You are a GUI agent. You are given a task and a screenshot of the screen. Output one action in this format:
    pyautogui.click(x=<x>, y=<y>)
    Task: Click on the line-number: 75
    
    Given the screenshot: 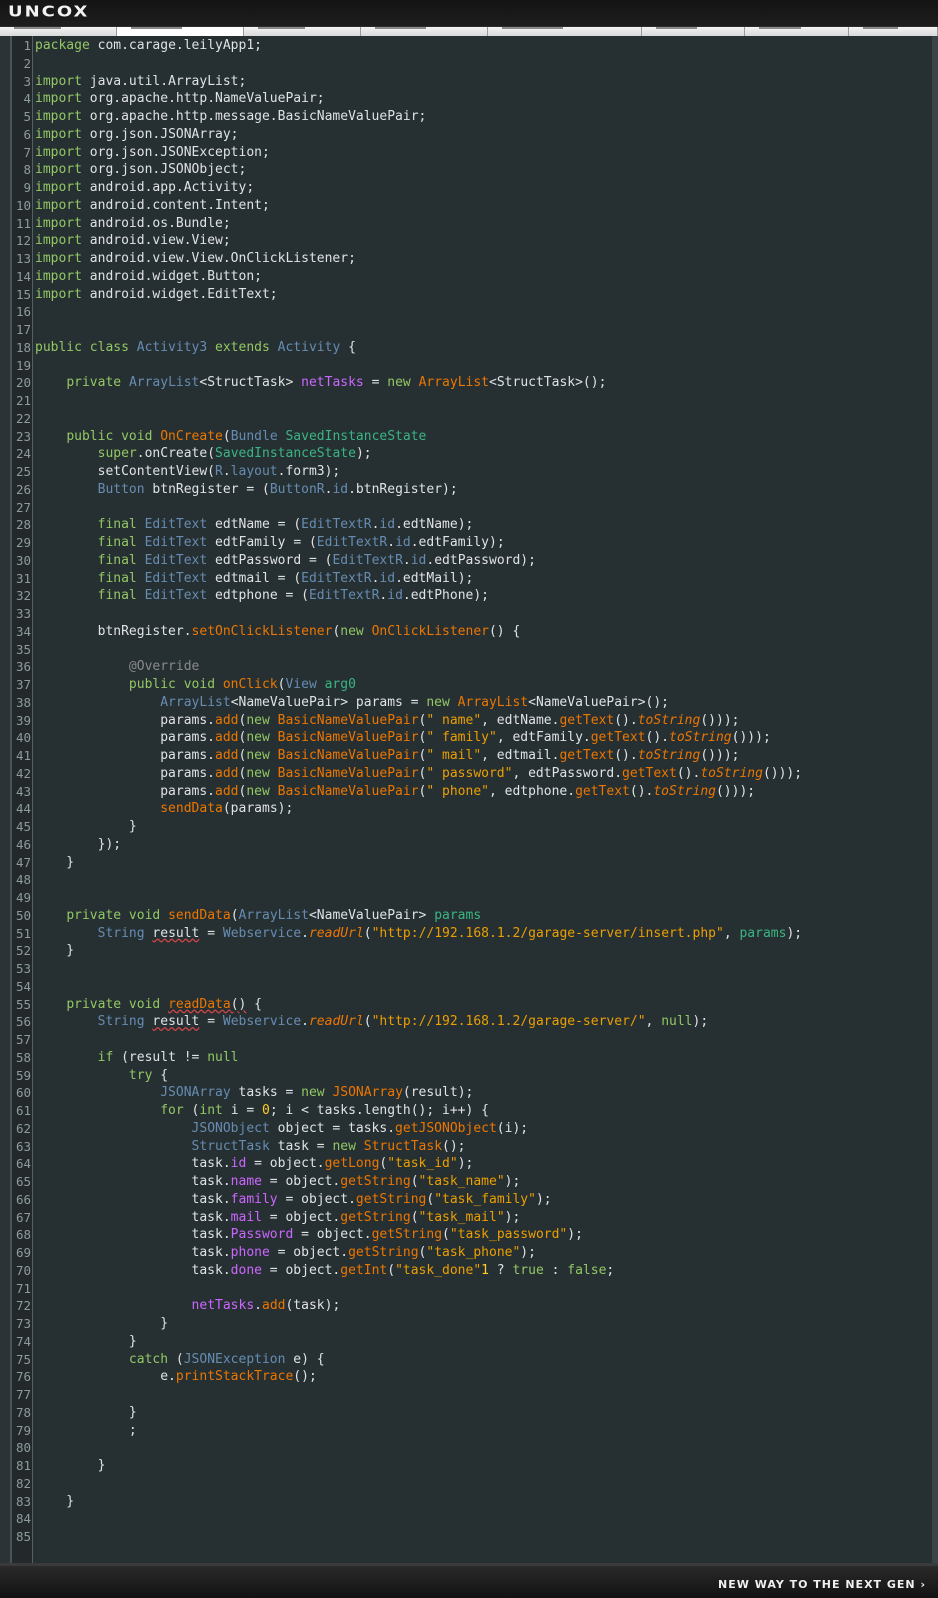 What is the action you would take?
    pyautogui.click(x=23, y=1359)
    